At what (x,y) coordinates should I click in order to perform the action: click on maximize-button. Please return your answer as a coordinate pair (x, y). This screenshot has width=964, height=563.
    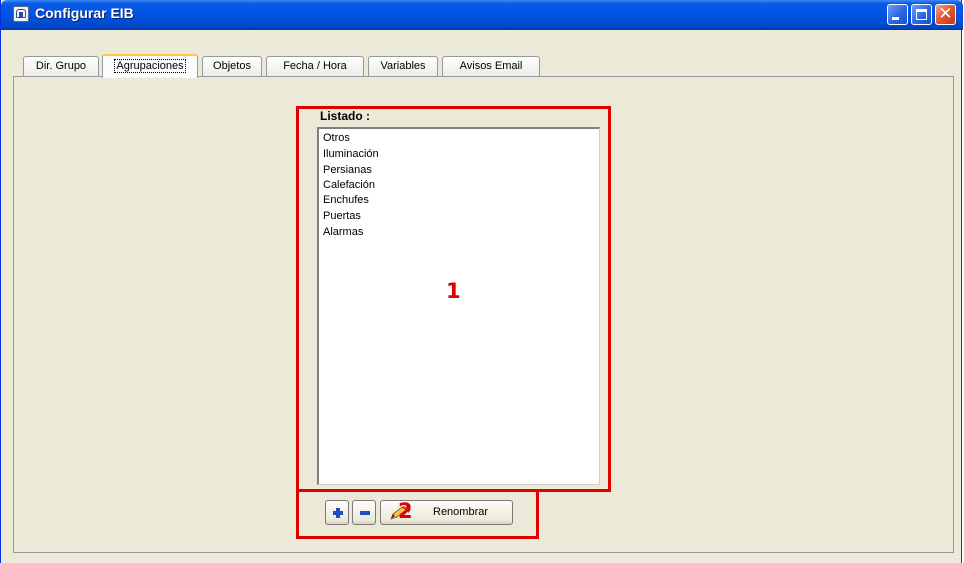
    Looking at the image, I should click on (921, 14).